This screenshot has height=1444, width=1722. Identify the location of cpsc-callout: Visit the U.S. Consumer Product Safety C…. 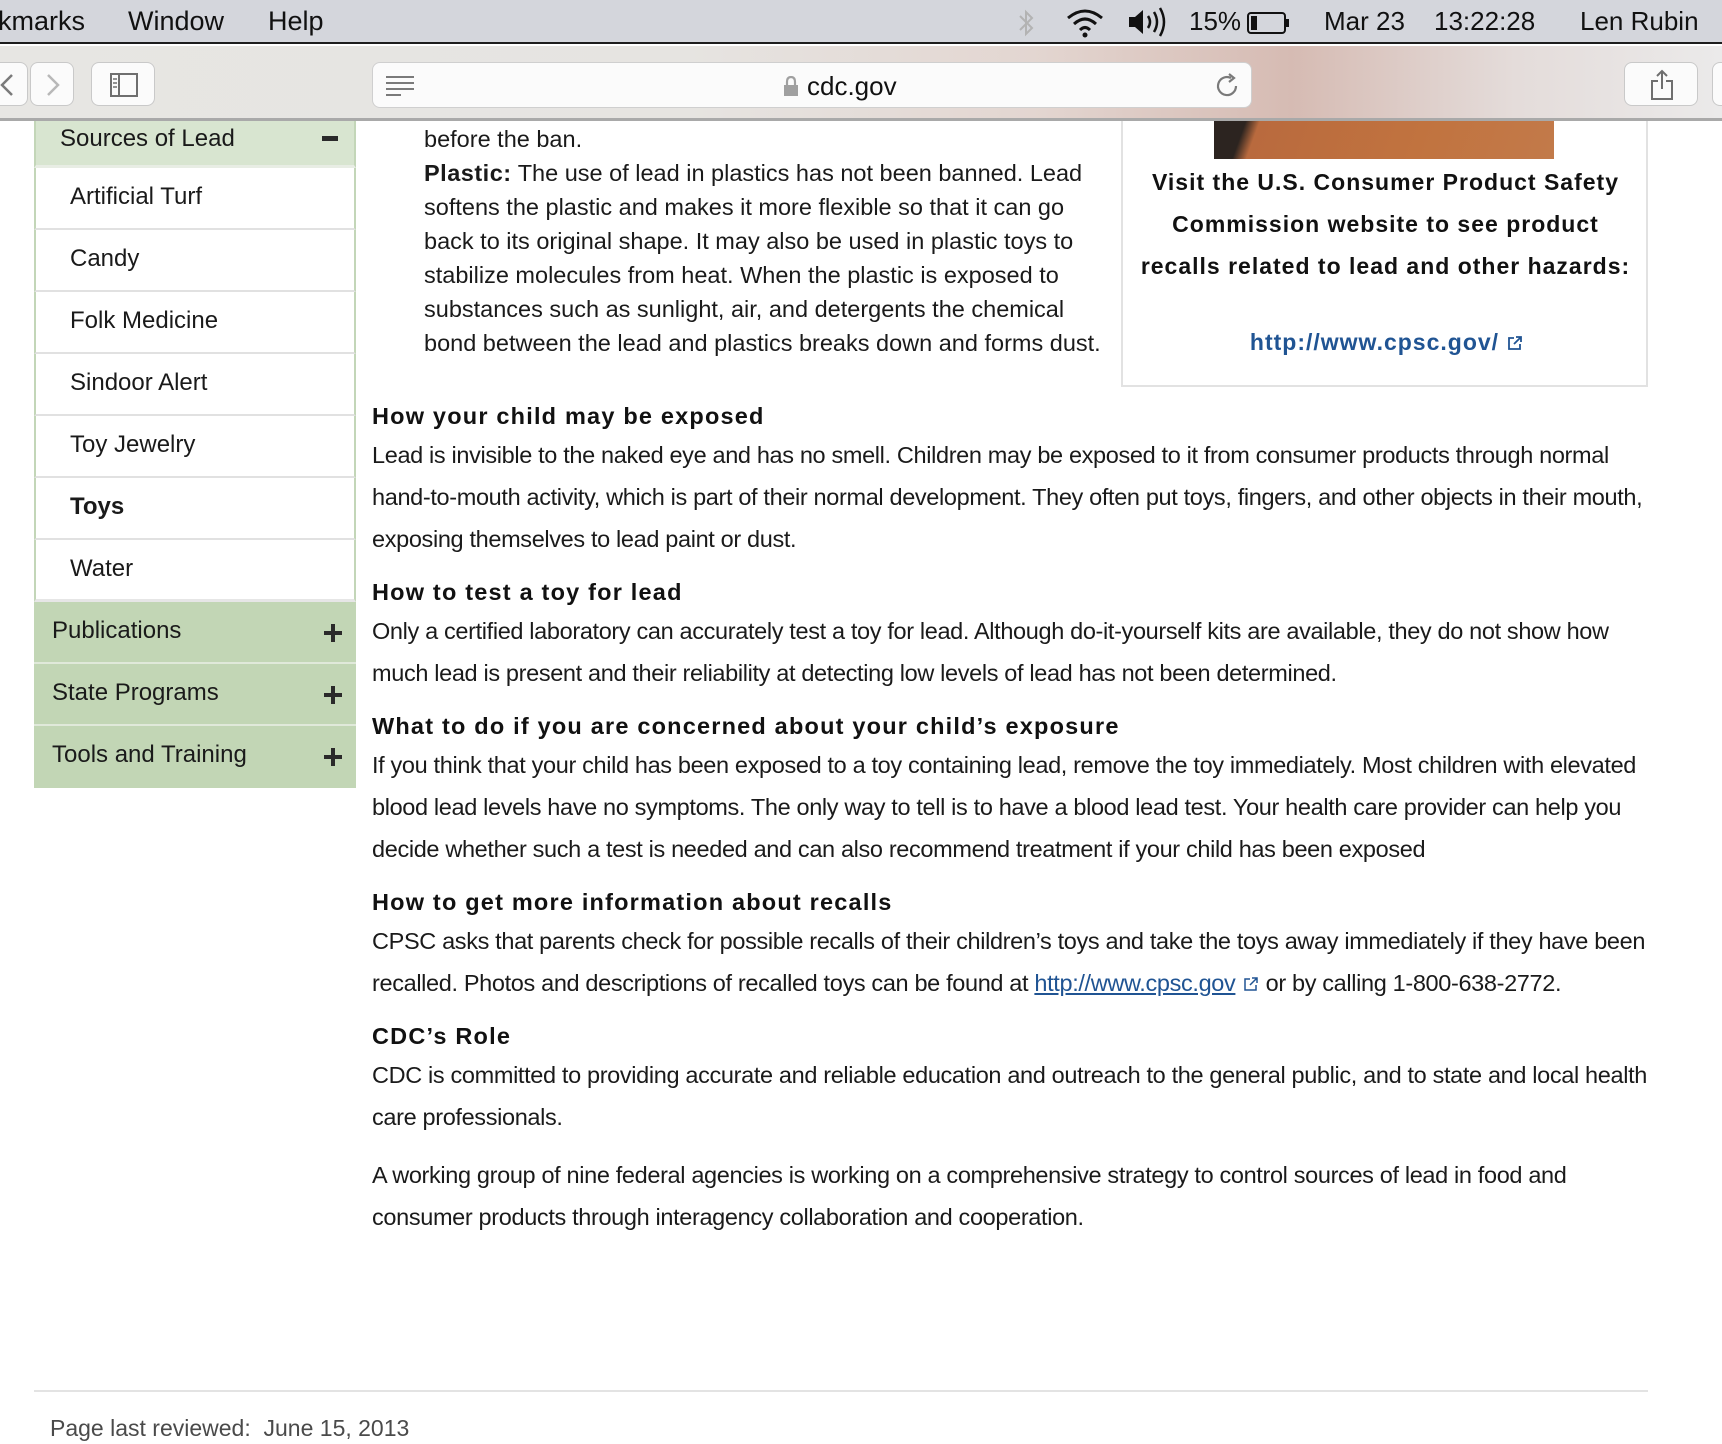
(1384, 254).